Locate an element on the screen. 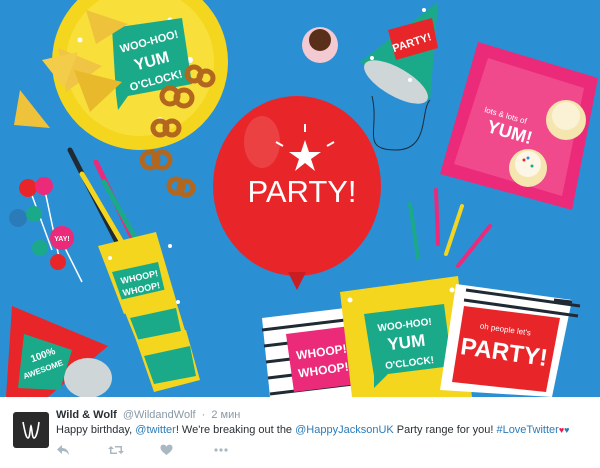  balloon-text: PARTY! is located at coordinates (301, 191).